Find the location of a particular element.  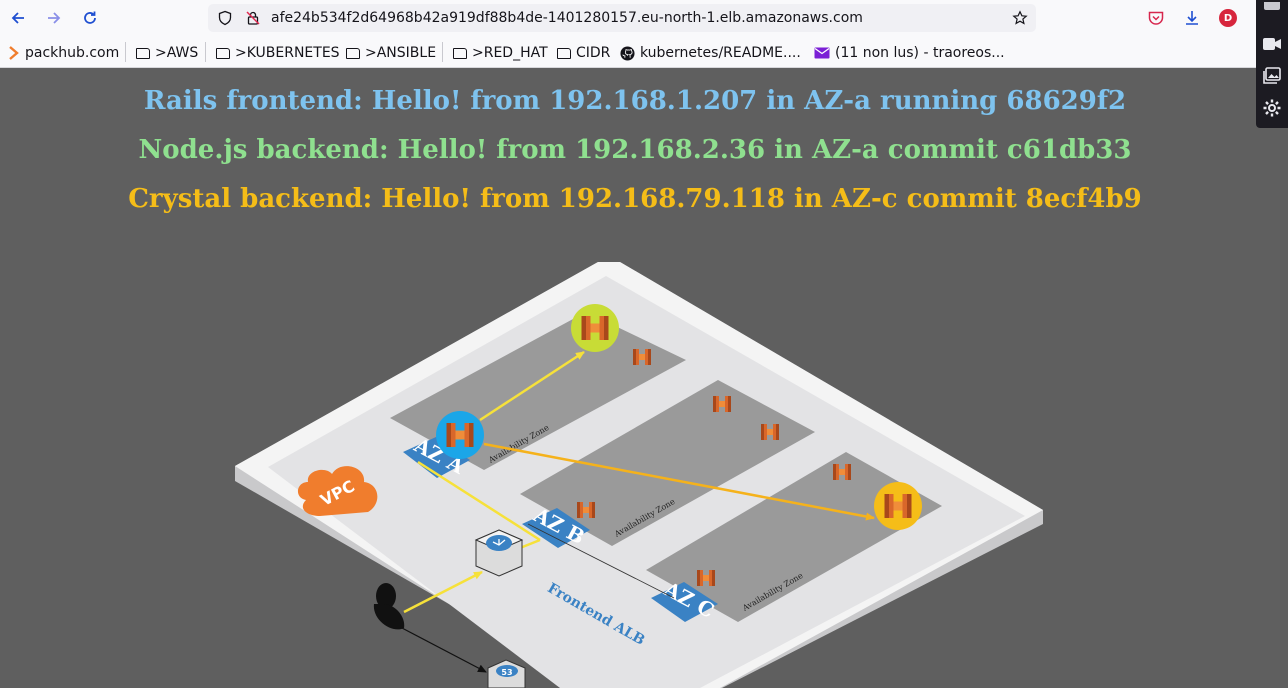

forward-arrow-icon is located at coordinates (54, 18).